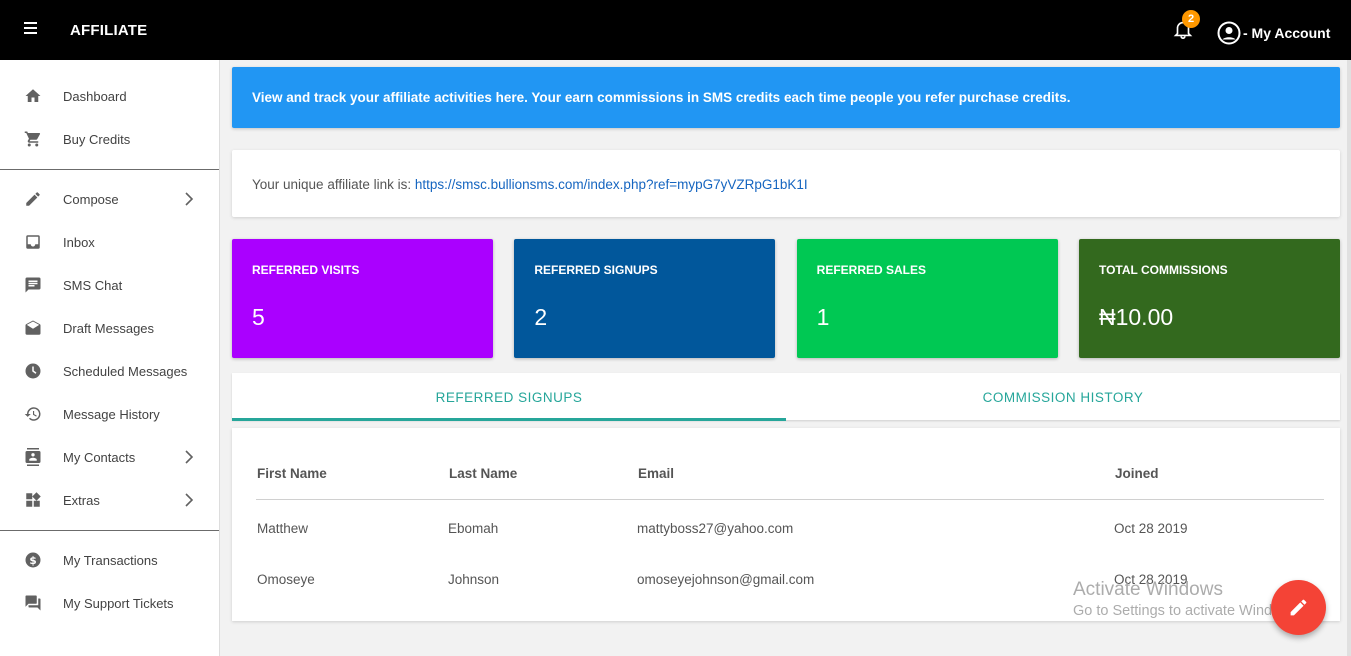 The height and width of the screenshot is (656, 1351). What do you see at coordinates (1191, 19) in the screenshot?
I see `notification-badge: 2` at bounding box center [1191, 19].